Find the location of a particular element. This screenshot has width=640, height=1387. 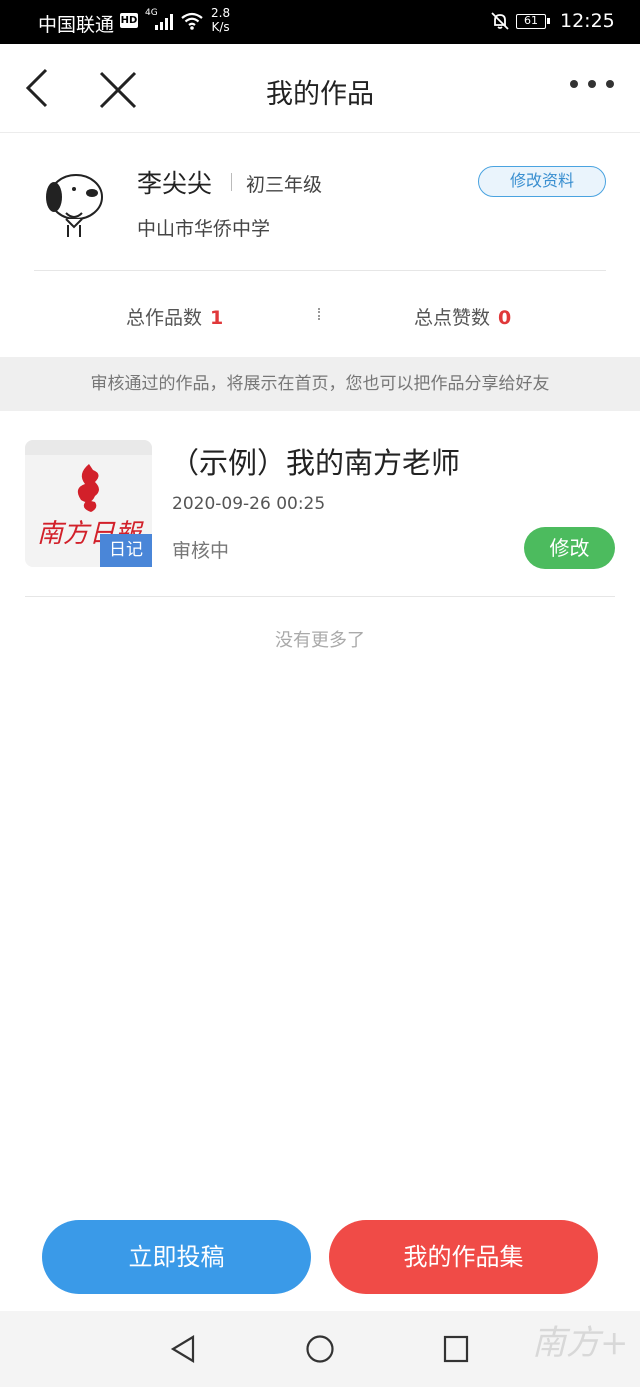

wifi-icon is located at coordinates (192, 21).